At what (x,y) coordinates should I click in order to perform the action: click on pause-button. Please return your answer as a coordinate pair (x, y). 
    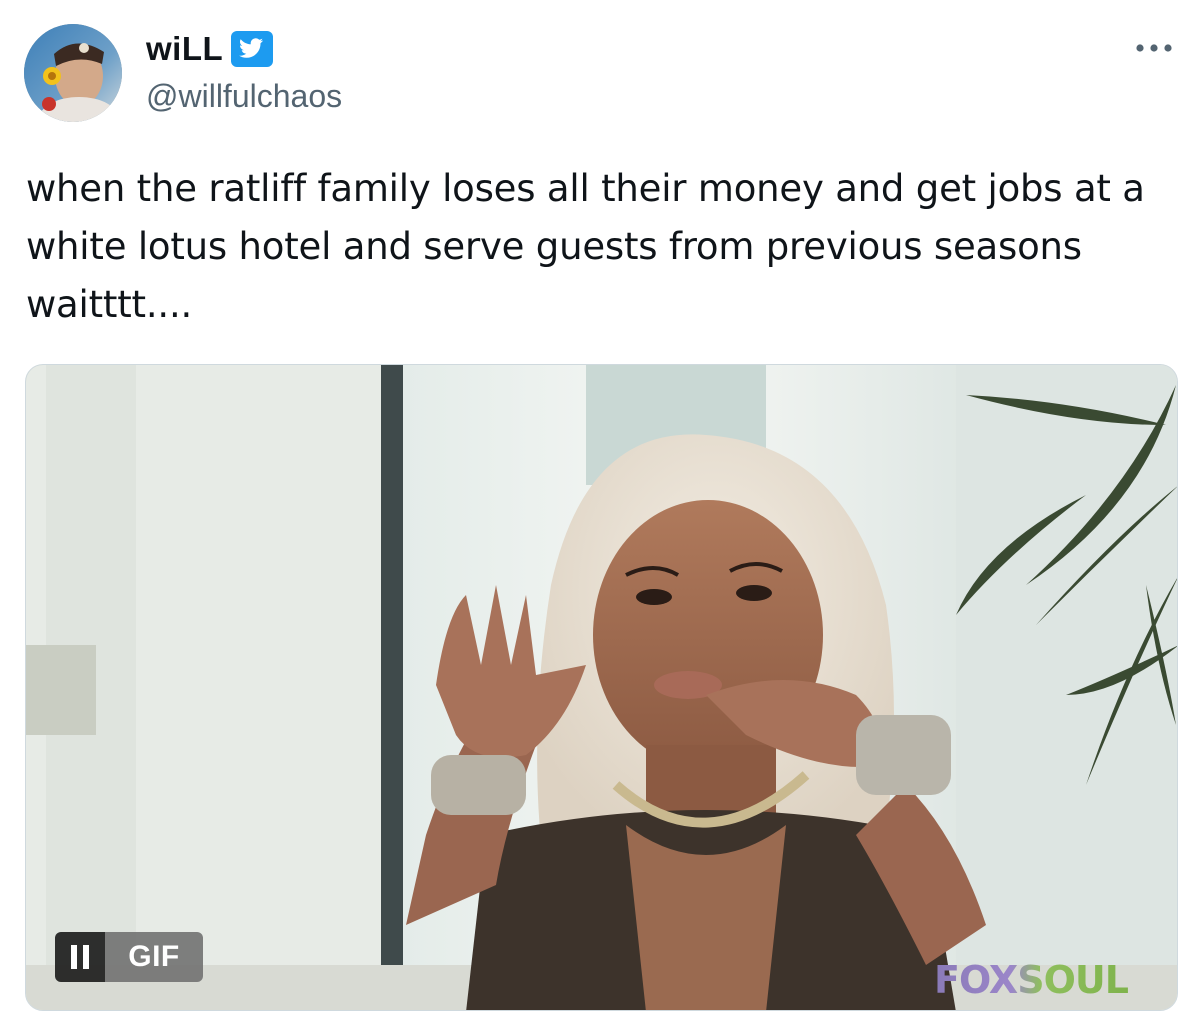
    Looking at the image, I should click on (80, 957).